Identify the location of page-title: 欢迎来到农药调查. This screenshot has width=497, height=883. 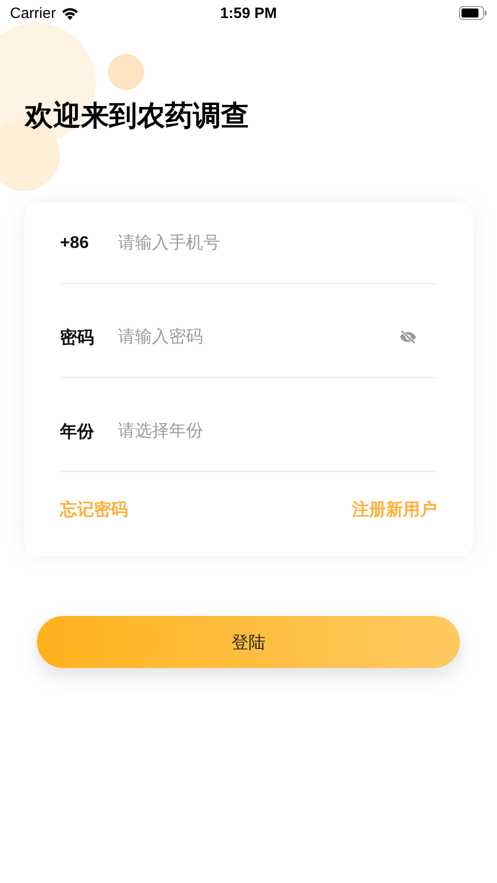
(137, 116).